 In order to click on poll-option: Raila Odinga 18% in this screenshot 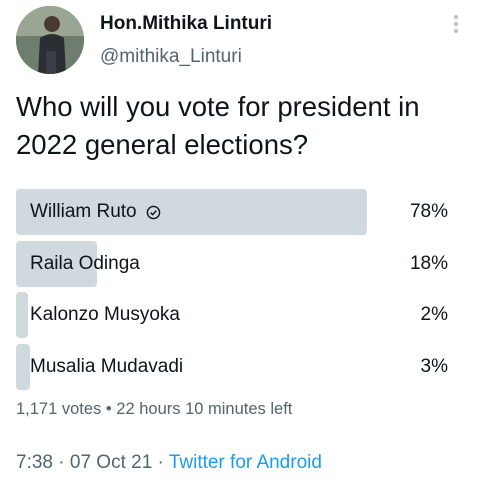, I will do `click(232, 263)`.